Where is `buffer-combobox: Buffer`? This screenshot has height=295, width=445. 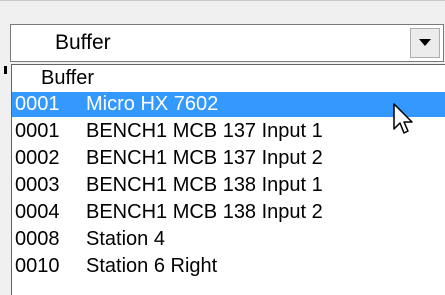
buffer-combobox: Buffer is located at coordinates (227, 43).